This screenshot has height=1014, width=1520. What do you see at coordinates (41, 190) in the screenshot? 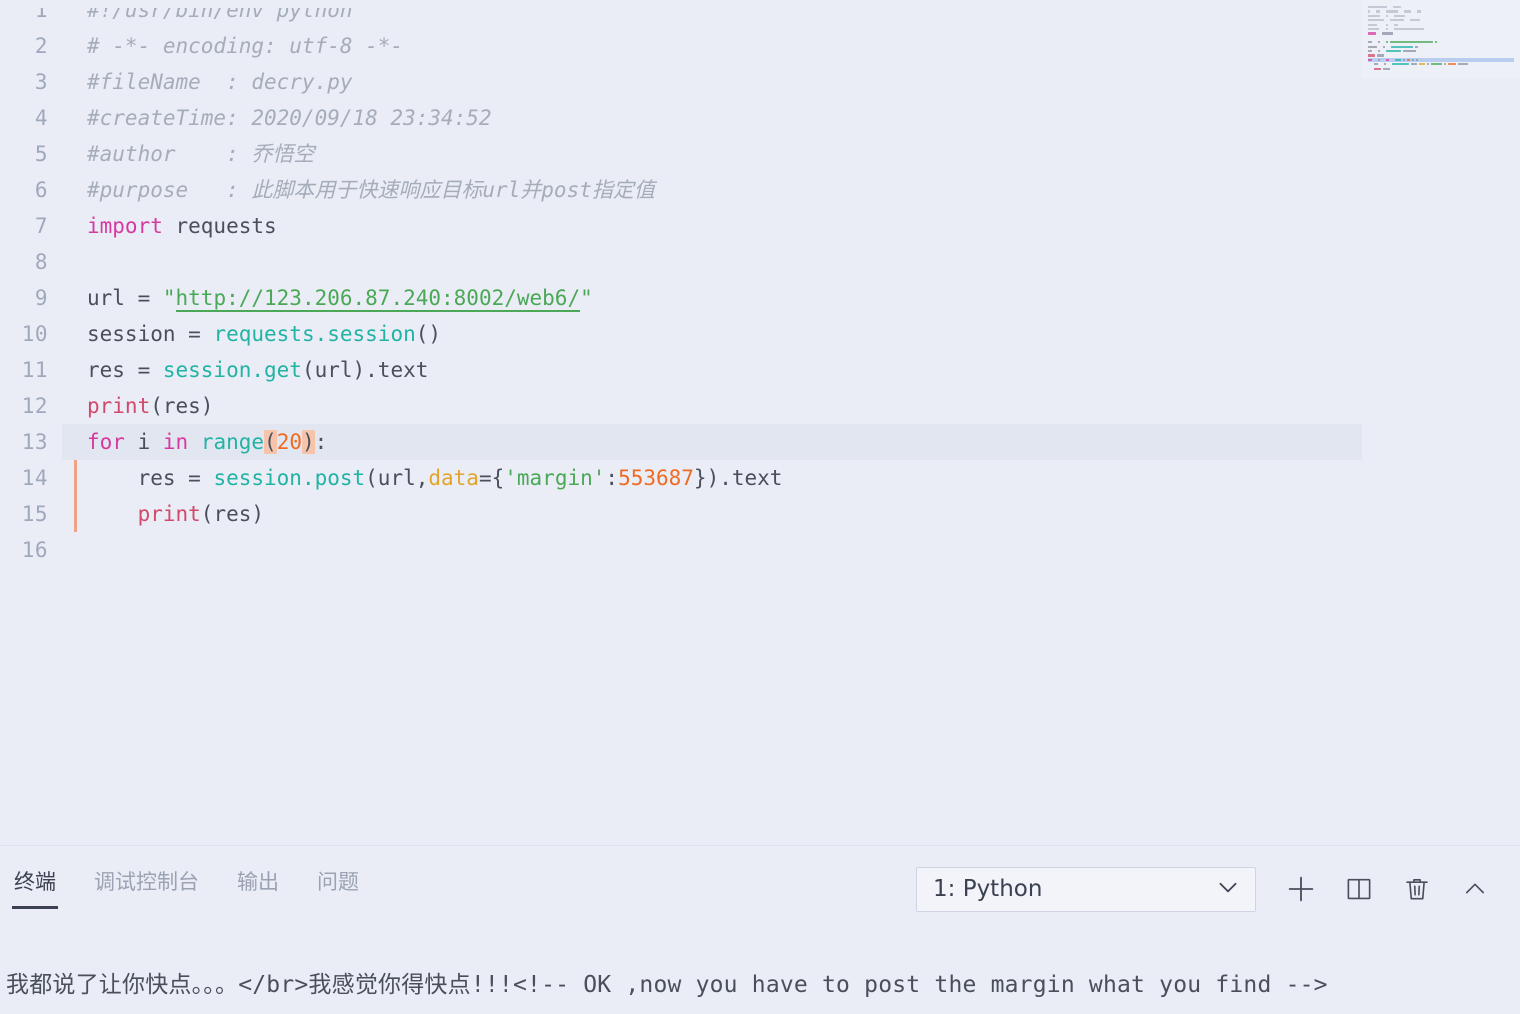
I see `line-number: 6` at bounding box center [41, 190].